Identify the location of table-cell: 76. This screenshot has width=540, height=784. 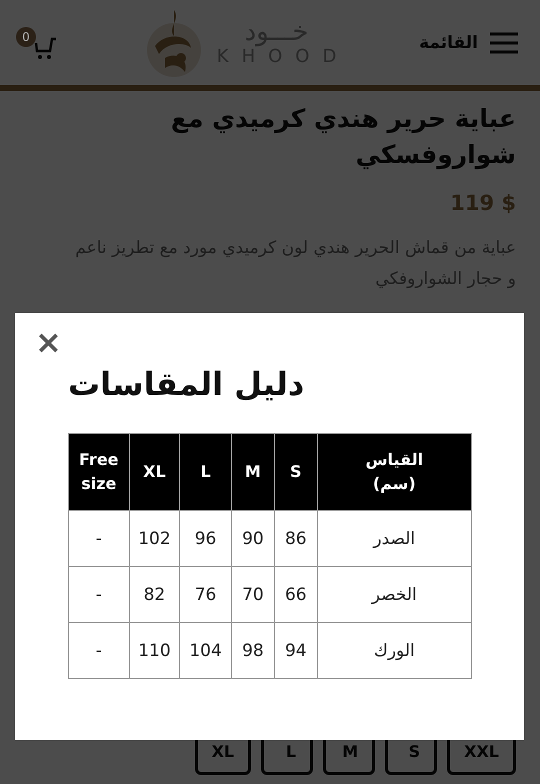
(206, 594).